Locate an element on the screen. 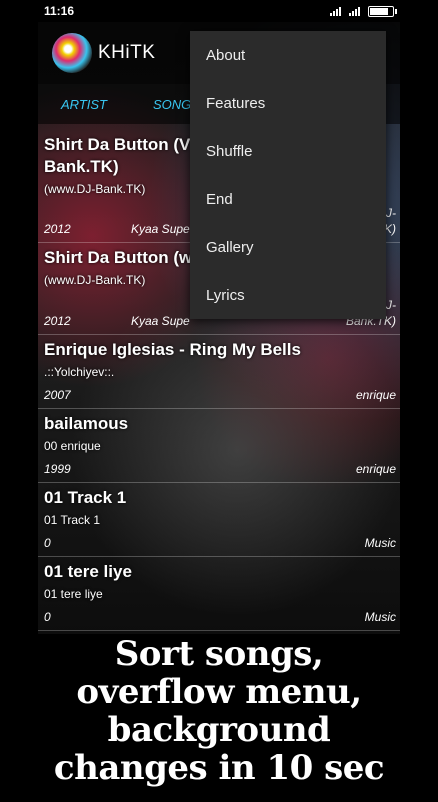  caption-line: Sort songs, is located at coordinates (219, 654).